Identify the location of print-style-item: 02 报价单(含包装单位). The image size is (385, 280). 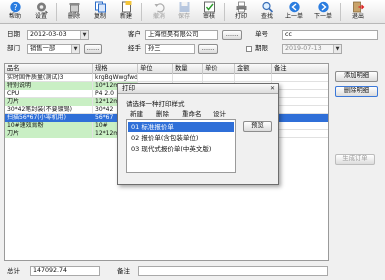
(181, 138).